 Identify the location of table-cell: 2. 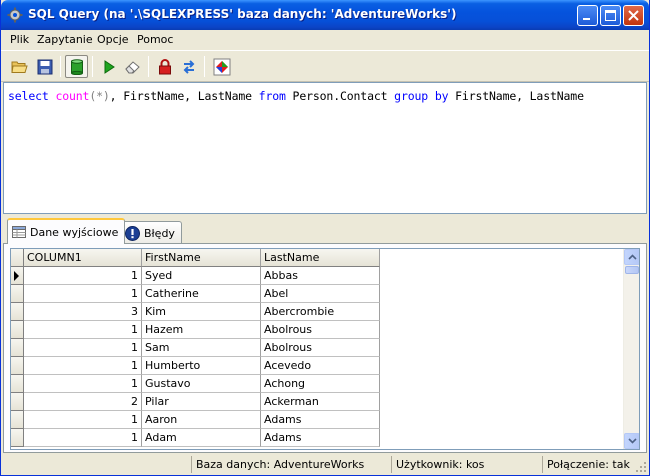
(83, 402).